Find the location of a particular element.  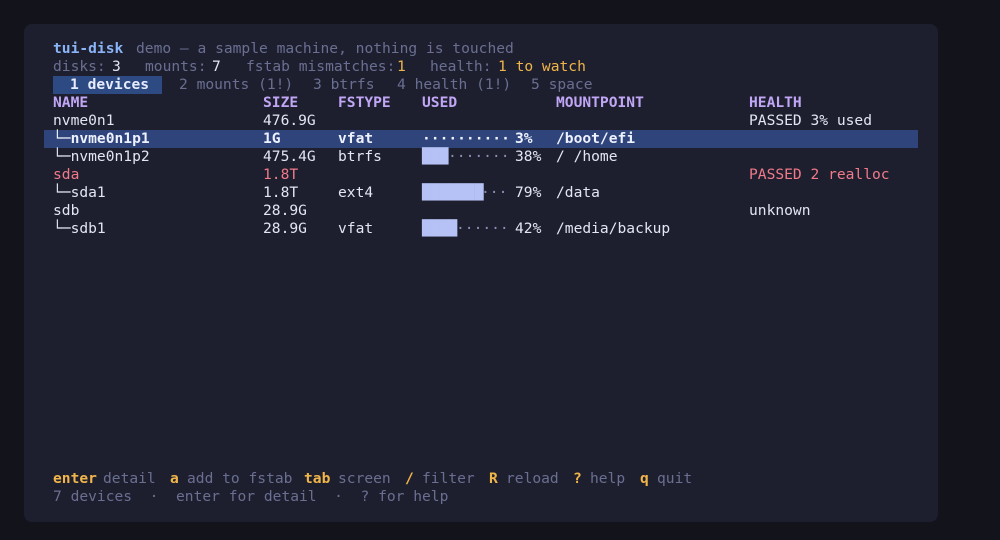

table-row: └─sda1 1.8T ext4 ███████ ··· 79% /data is located at coordinates (326, 193).